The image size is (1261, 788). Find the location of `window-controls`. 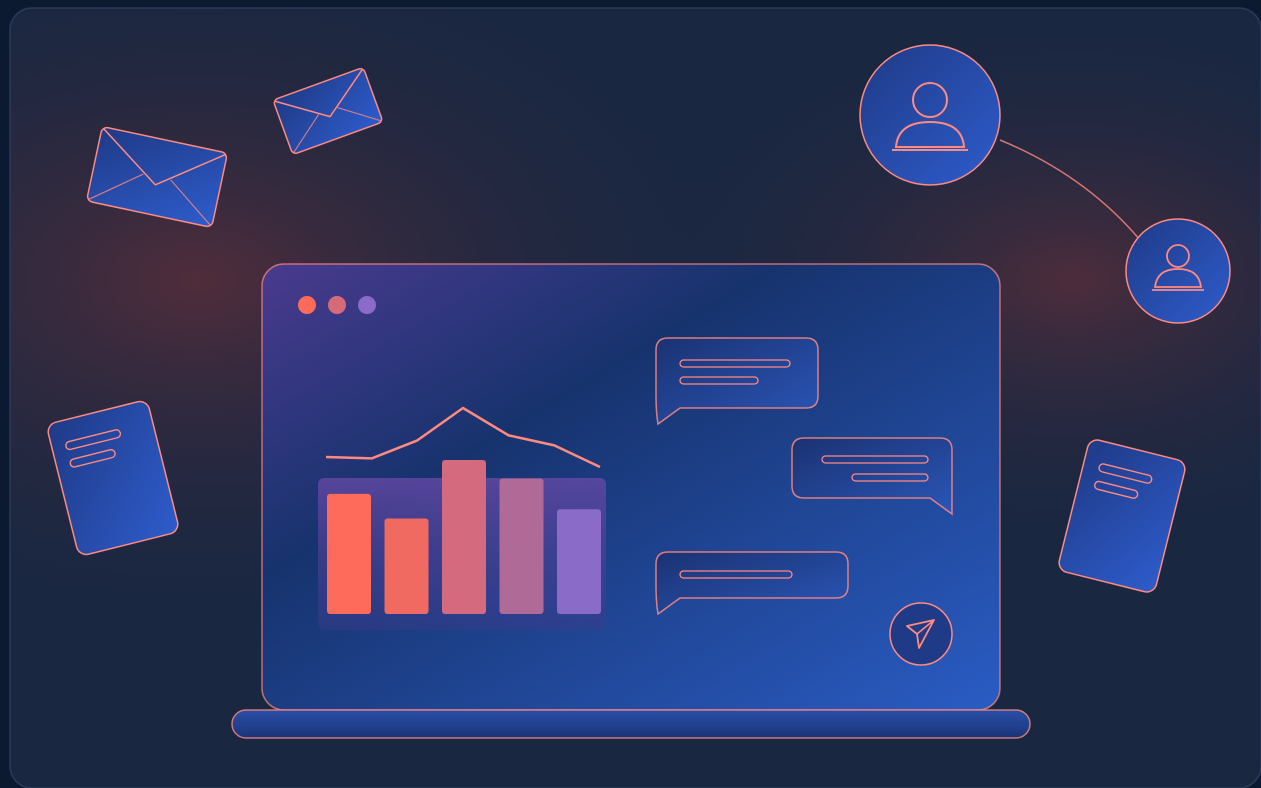

window-controls is located at coordinates (337, 305).